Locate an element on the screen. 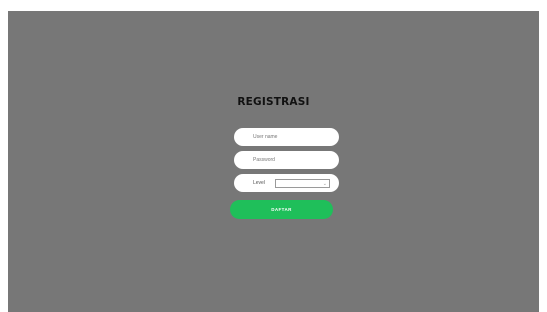  password-field-wrapper is located at coordinates (286, 160).